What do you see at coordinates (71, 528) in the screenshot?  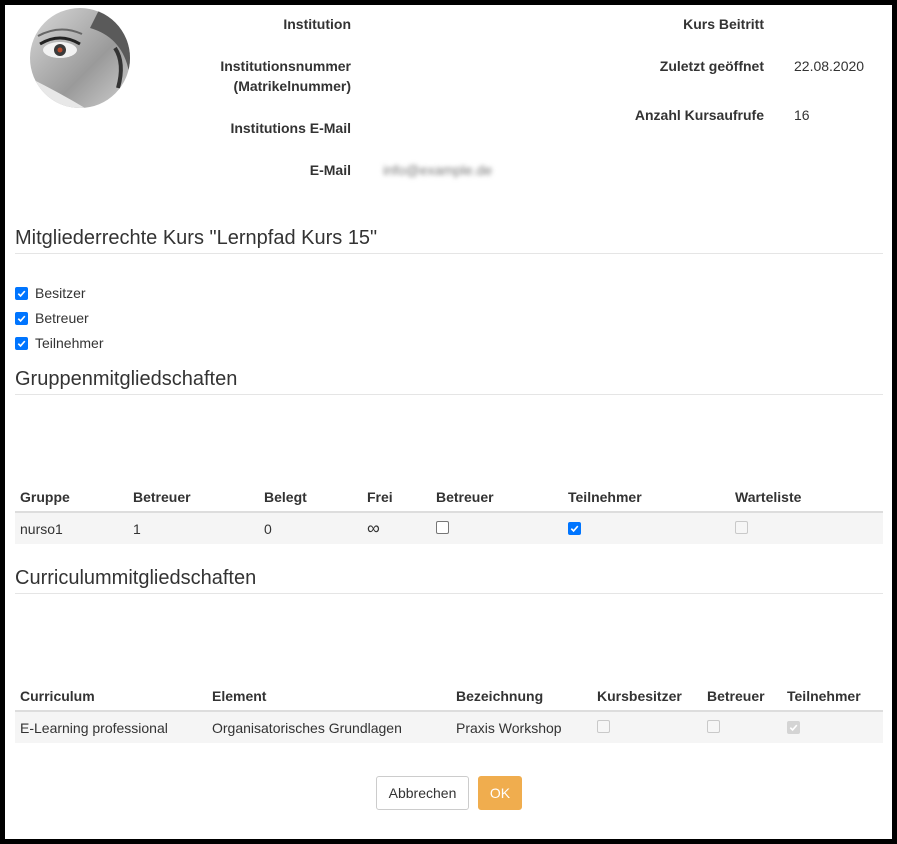 I see `group-name: nurso1` at bounding box center [71, 528].